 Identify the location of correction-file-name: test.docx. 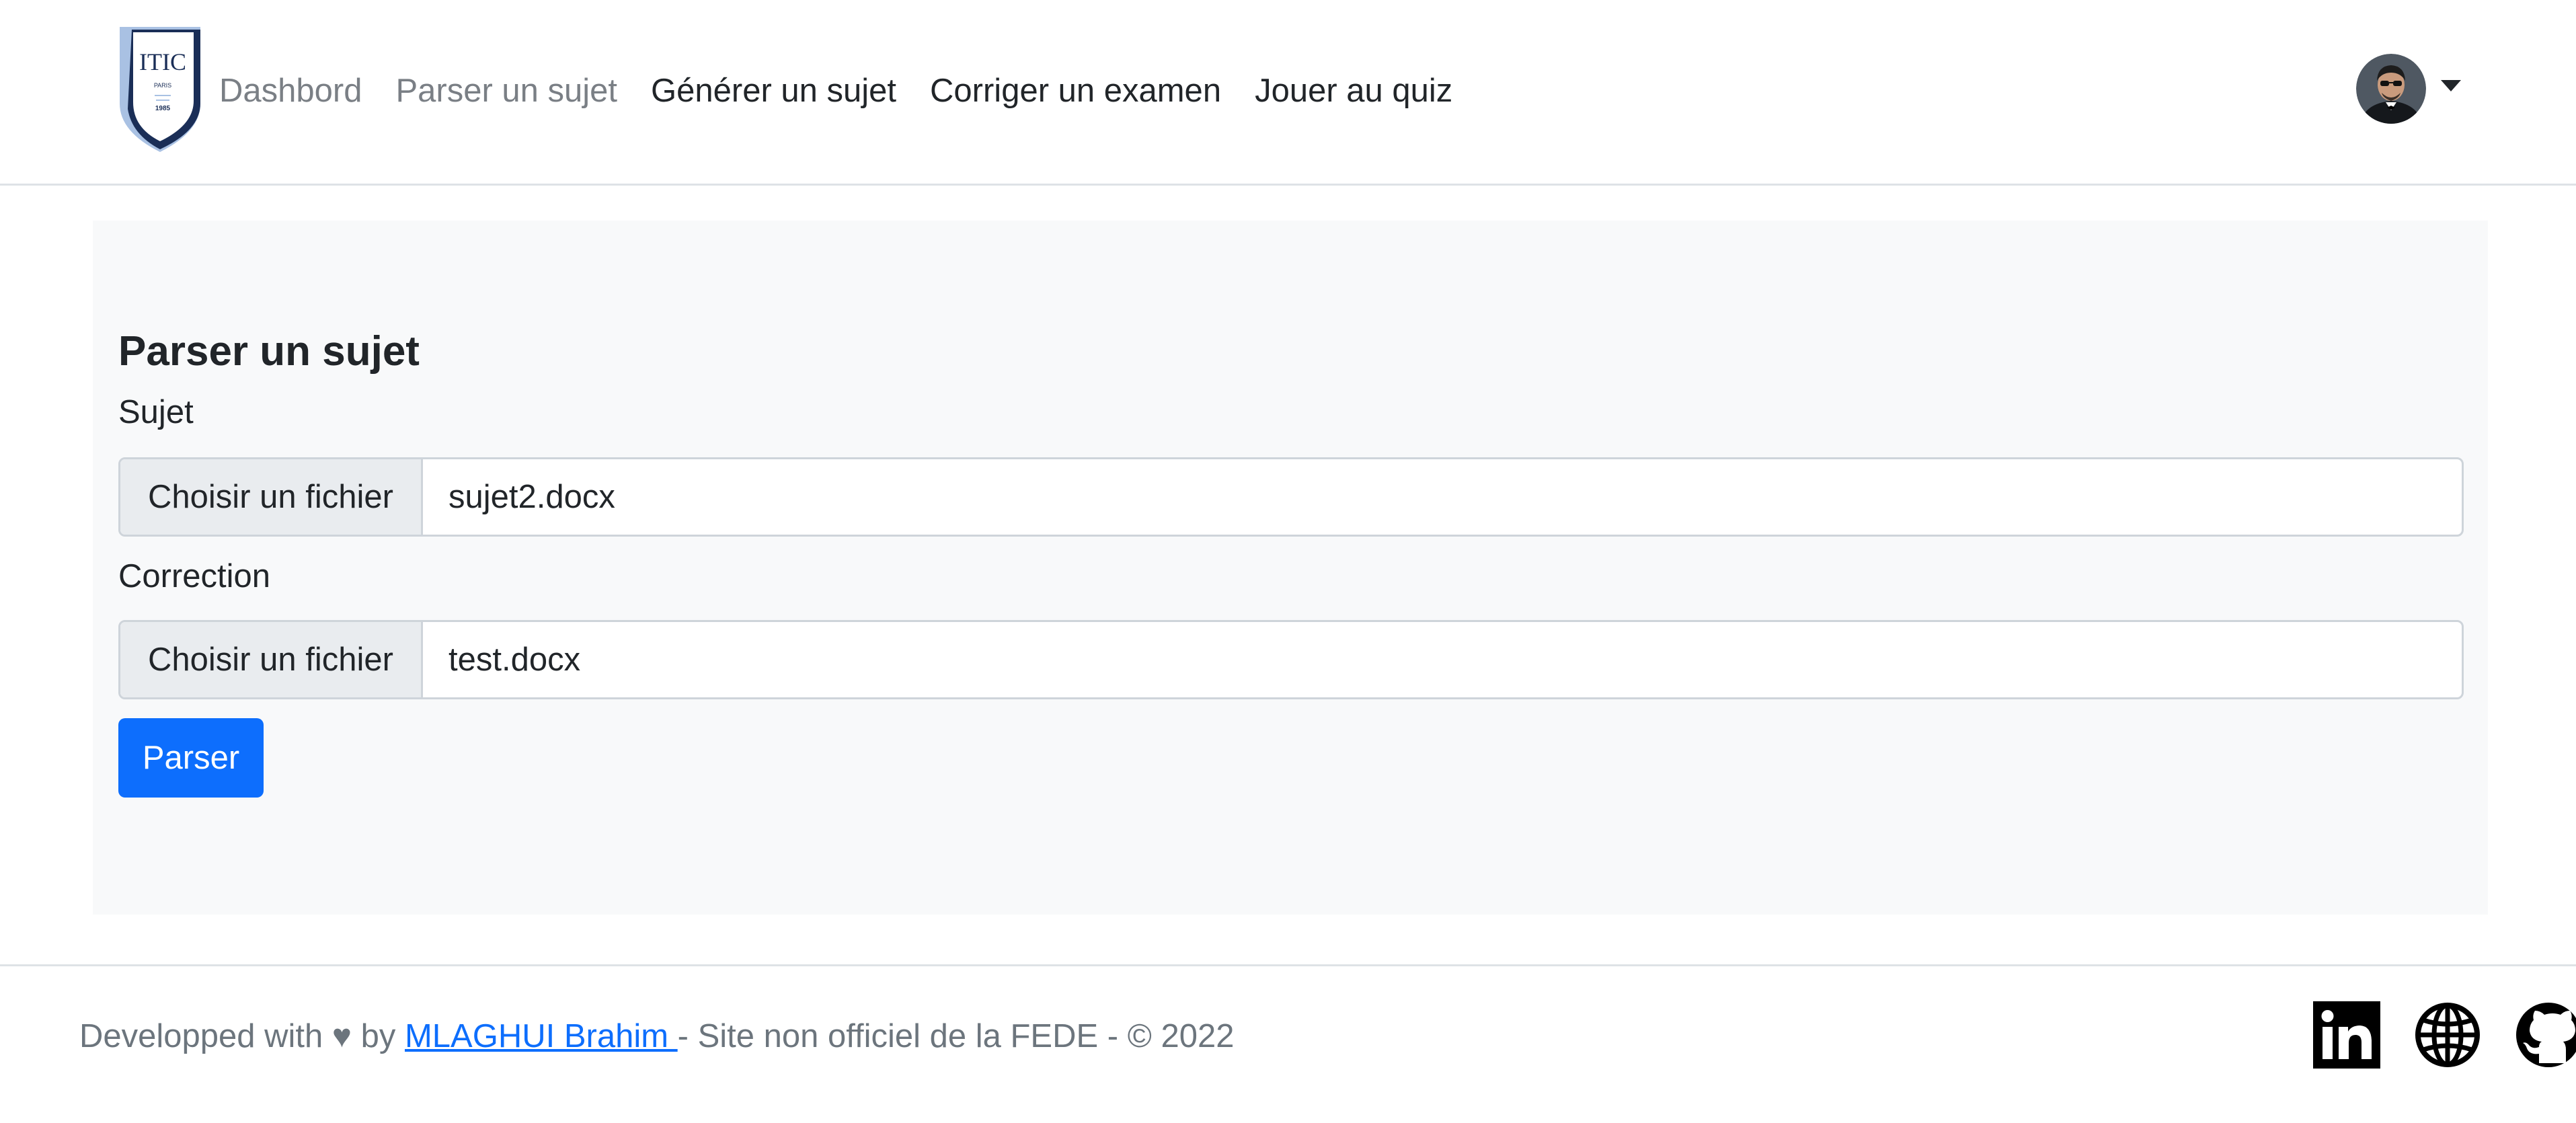
(514, 660).